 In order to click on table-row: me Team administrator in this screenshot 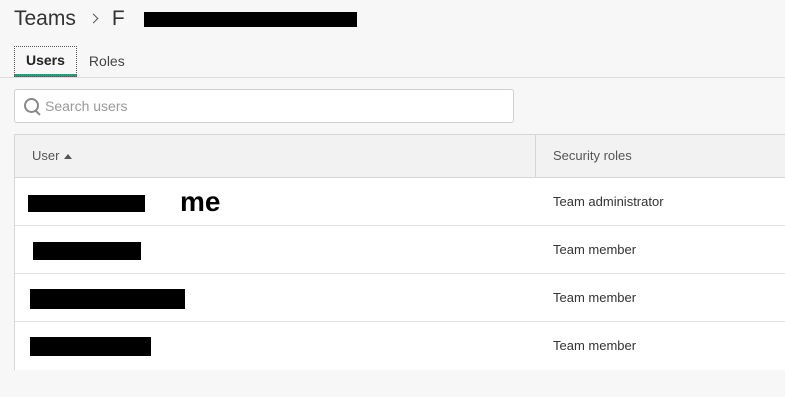, I will do `click(400, 202)`.